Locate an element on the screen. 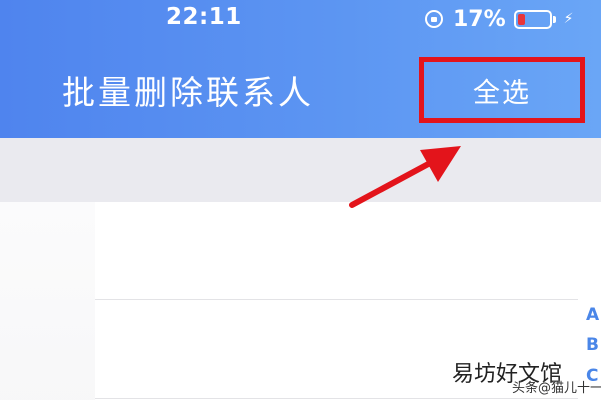 The height and width of the screenshot is (400, 601). index-letter-b: B is located at coordinates (592, 345).